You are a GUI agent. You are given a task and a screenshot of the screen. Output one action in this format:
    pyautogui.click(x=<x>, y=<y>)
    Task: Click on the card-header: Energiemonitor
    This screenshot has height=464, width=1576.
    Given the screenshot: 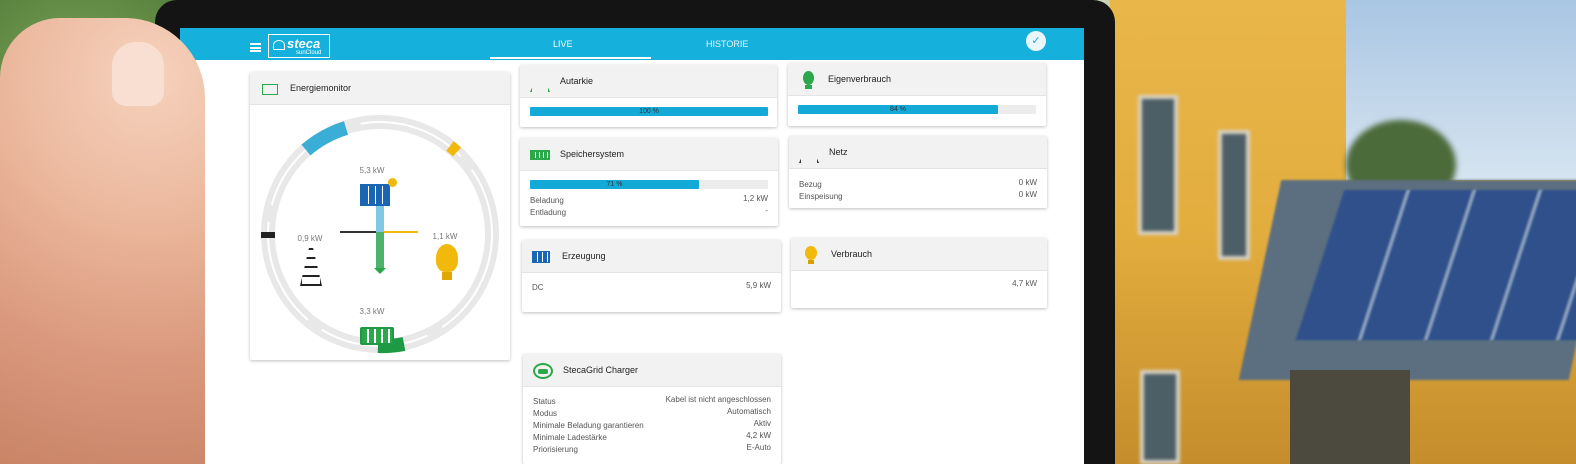 What is the action you would take?
    pyautogui.click(x=380, y=88)
    